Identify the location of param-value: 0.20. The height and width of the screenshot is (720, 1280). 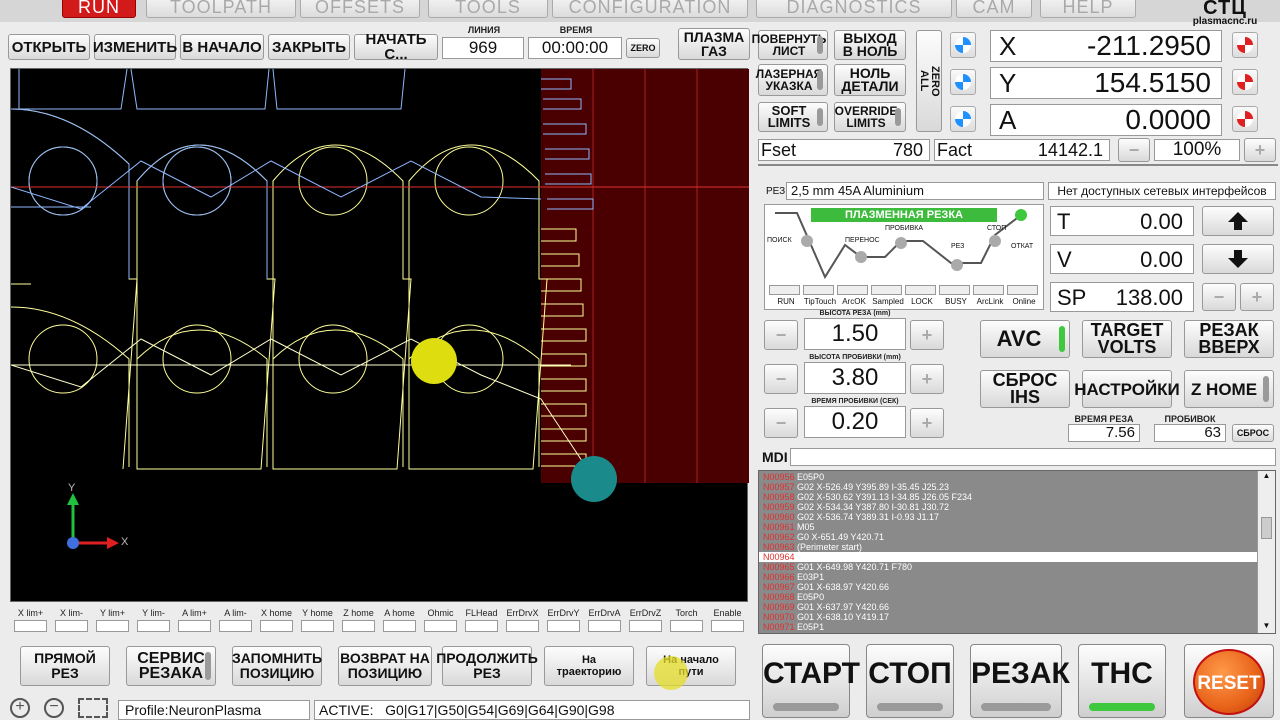
(855, 422).